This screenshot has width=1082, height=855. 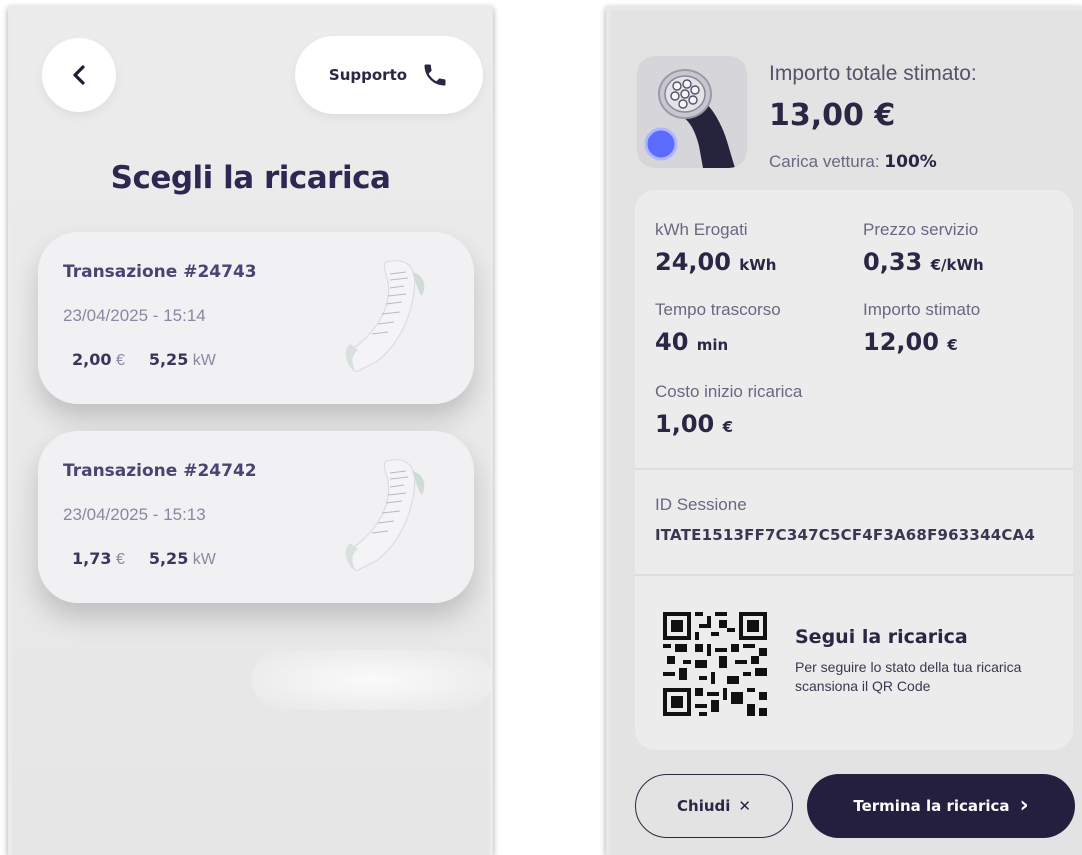 What do you see at coordinates (845, 535) in the screenshot?
I see `session-id-value: ITATE1513FF7C347C5CF4F3A68F963344CA4` at bounding box center [845, 535].